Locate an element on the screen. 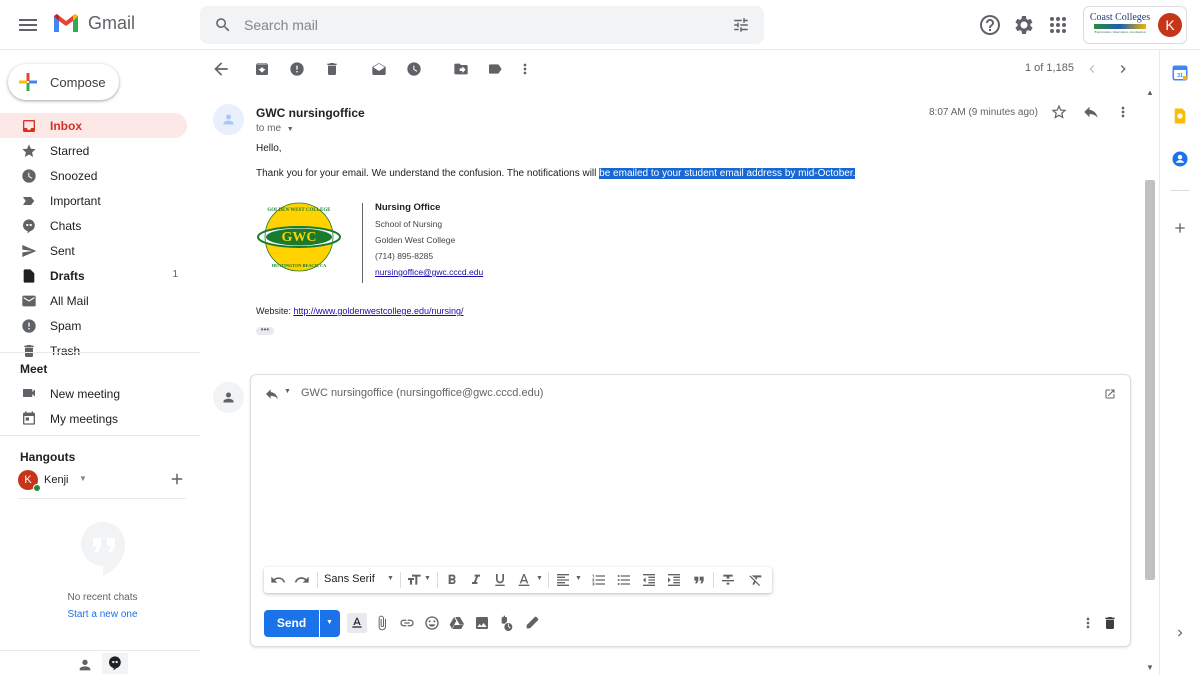  recipient-details: to me ▼ is located at coordinates (275, 128).